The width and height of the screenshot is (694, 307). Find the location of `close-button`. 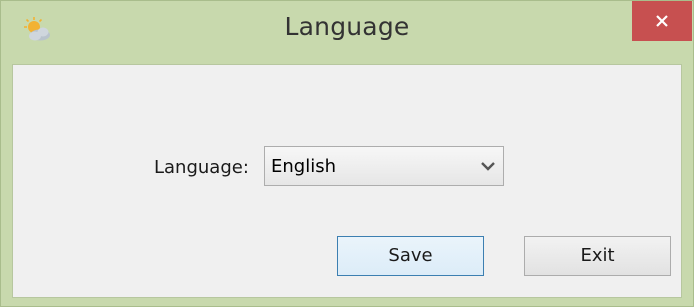

close-button is located at coordinates (662, 21).